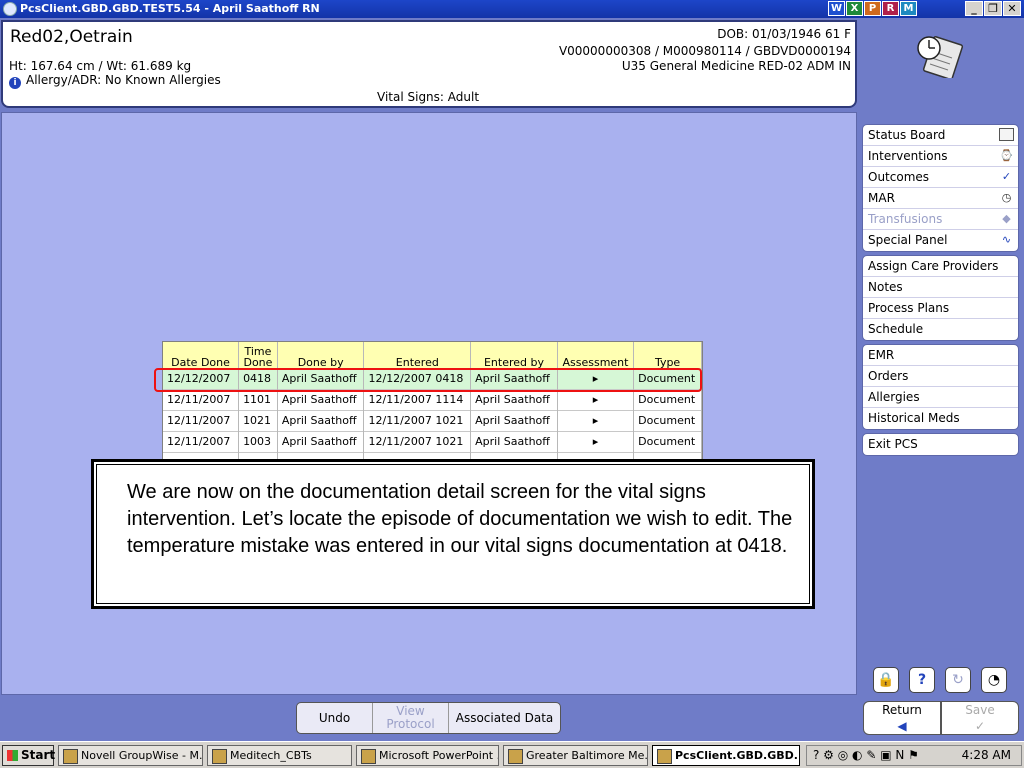  What do you see at coordinates (704, 51) in the screenshot?
I see `account-numbers: V00000000308 / M000980114 / GBDVD0000194` at bounding box center [704, 51].